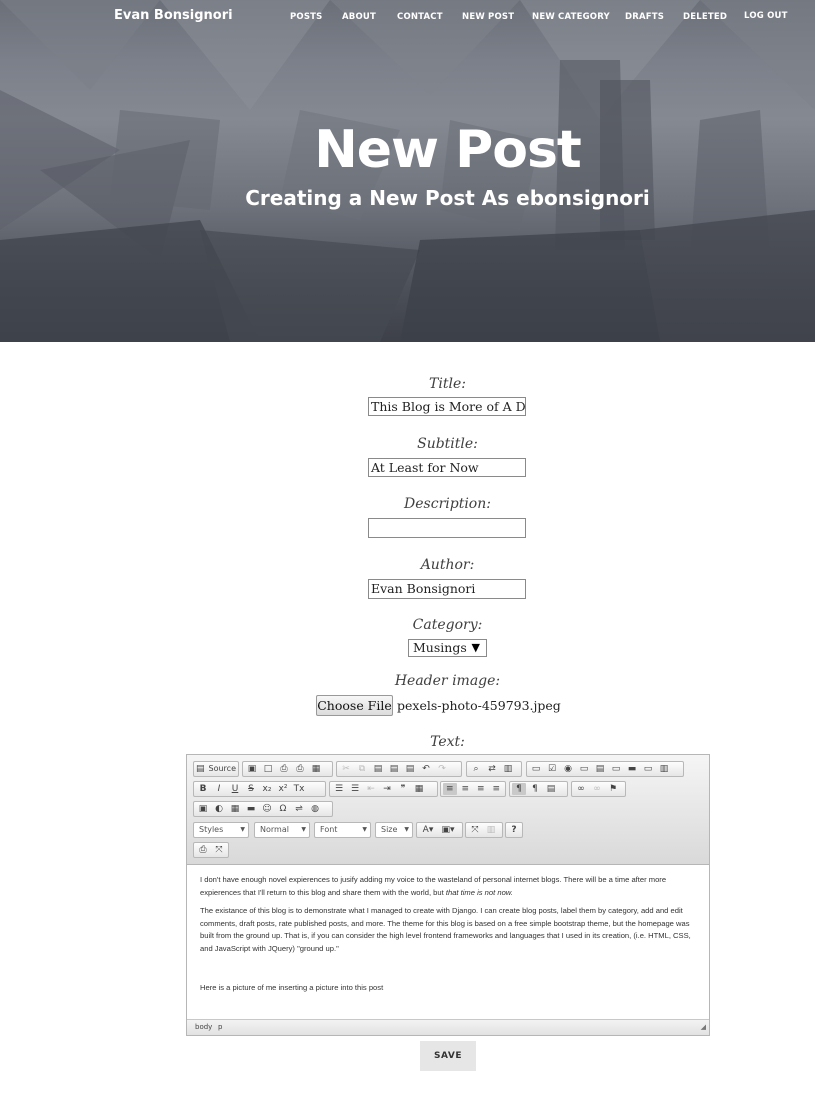 The width and height of the screenshot is (815, 1093). Describe the element at coordinates (219, 850) in the screenshot. I see `fullscreen-icon: ⤧` at that location.